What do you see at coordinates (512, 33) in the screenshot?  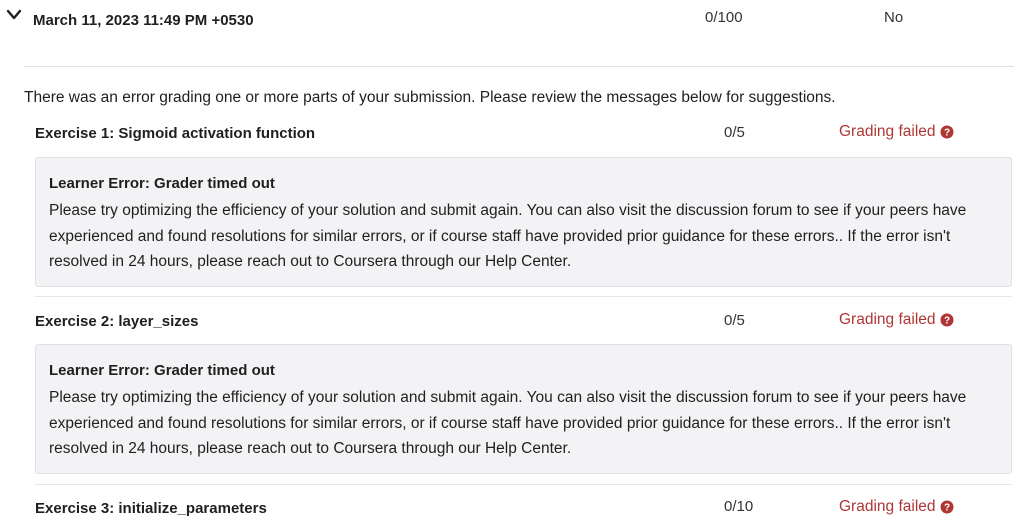 I see `submission-row: March 11, 2023 11:49 PM +0530 0/100 No` at bounding box center [512, 33].